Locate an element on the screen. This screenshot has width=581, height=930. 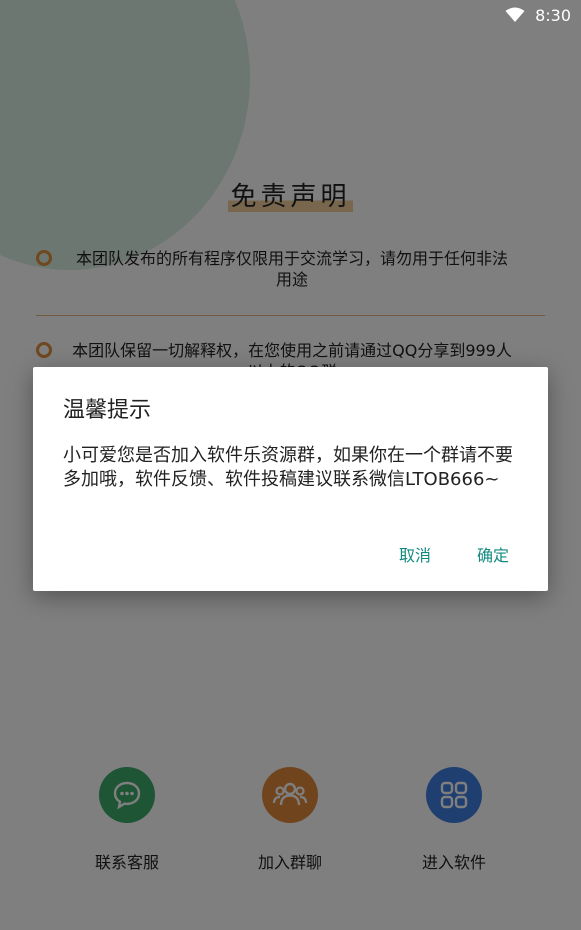
dialog-title: 温馨提示 is located at coordinates (107, 410).